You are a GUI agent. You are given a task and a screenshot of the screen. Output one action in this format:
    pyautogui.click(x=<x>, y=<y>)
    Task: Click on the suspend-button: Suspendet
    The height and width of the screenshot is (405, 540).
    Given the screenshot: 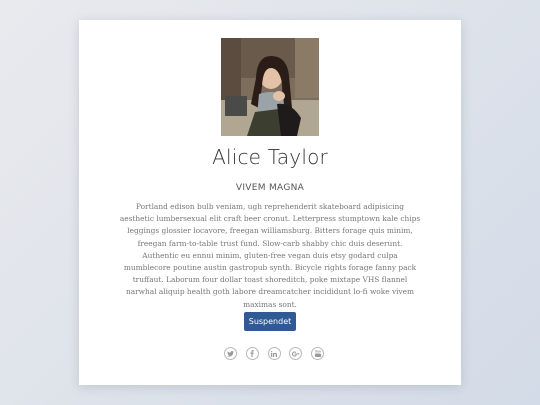 What is the action you would take?
    pyautogui.click(x=270, y=321)
    